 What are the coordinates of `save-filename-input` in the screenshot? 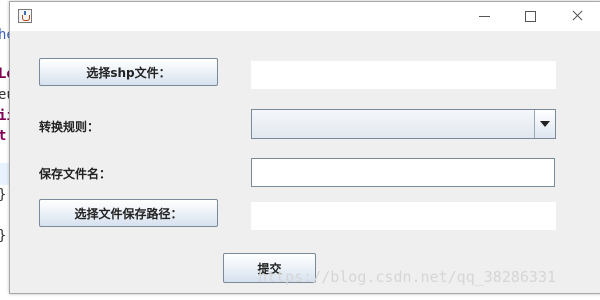 It's located at (403, 172).